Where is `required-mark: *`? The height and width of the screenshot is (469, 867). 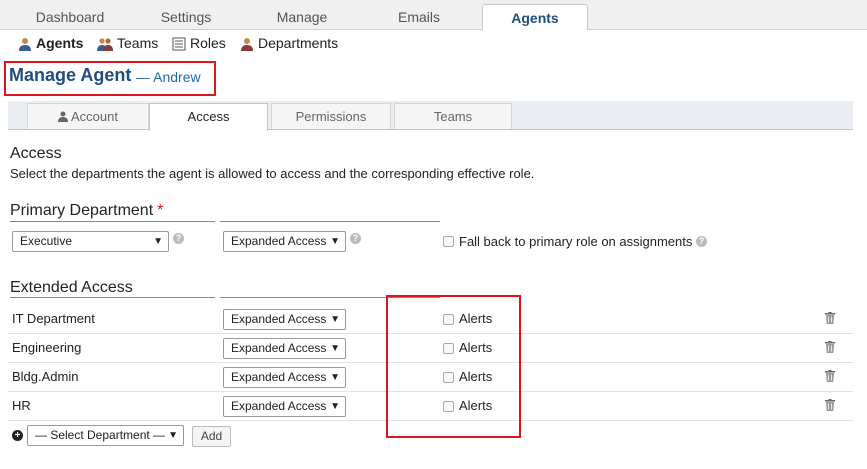
required-mark: * is located at coordinates (160, 210).